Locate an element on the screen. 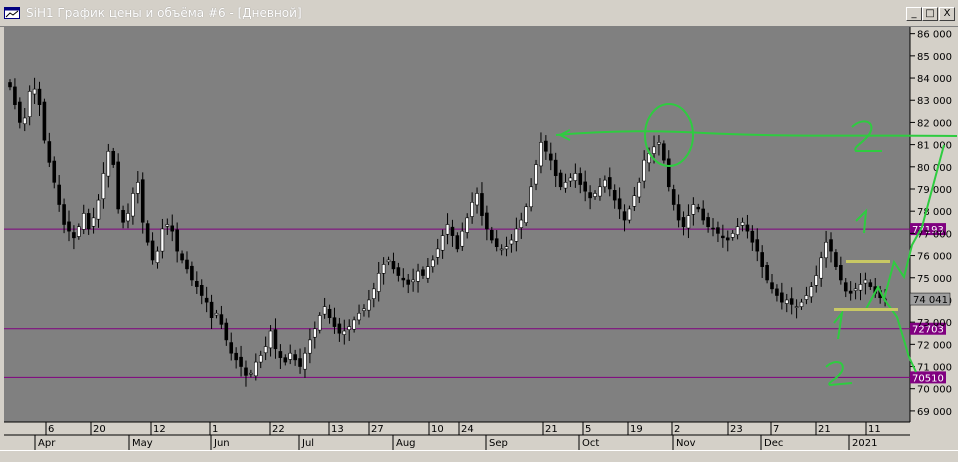  price-tick-label: 76 000 is located at coordinates (934, 257).